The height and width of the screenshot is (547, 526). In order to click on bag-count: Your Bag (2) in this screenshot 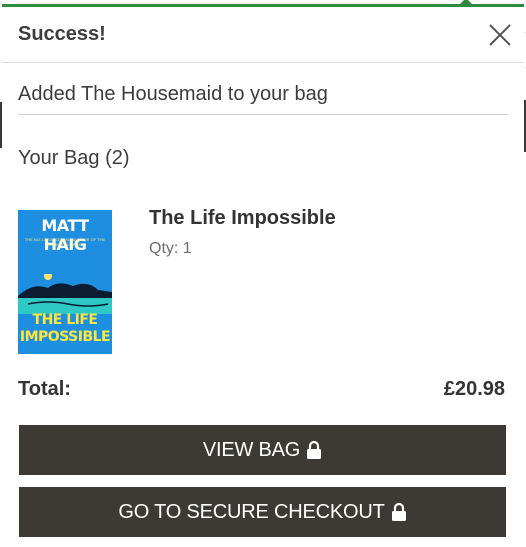, I will do `click(74, 158)`.